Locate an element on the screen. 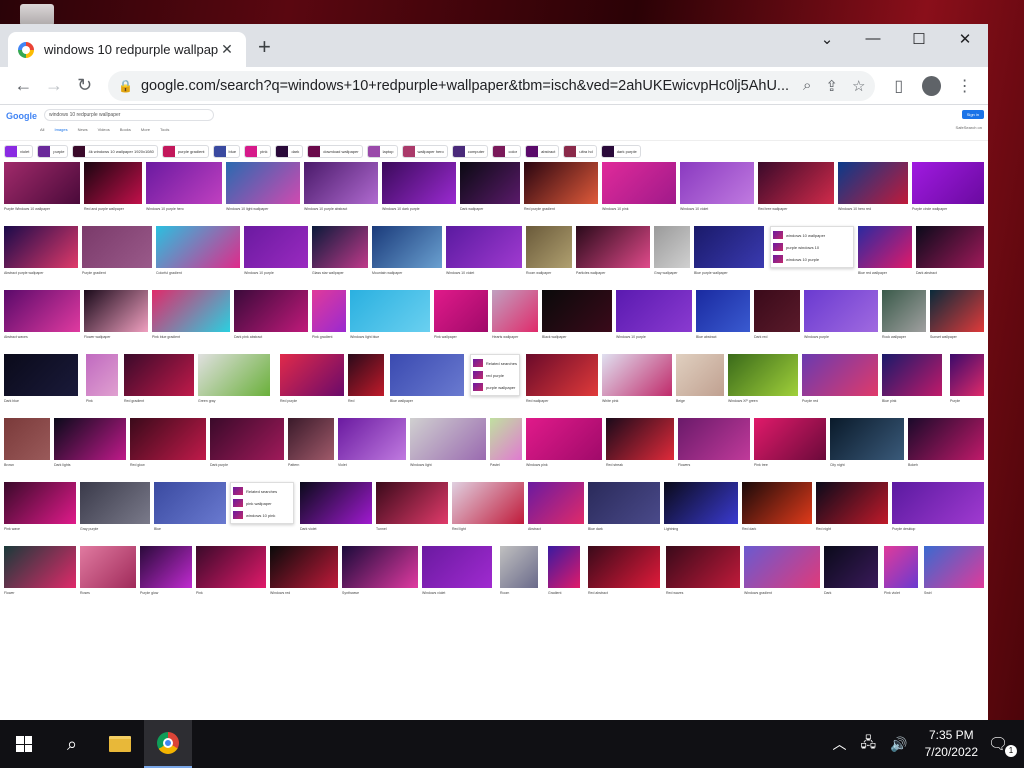  image-result: Blue red wallpaper is located at coordinates (885, 250).